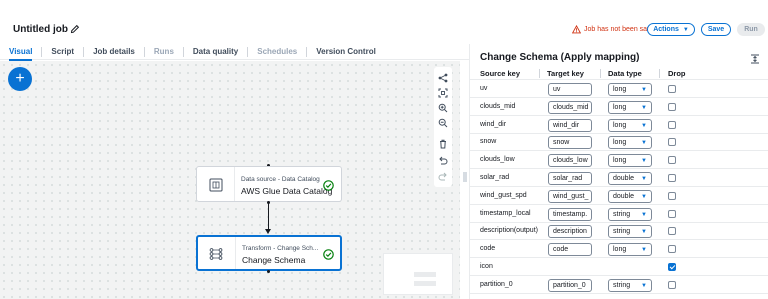 This screenshot has height=299, width=768. I want to click on source-key-cell: wind_dir, so click(493, 124).